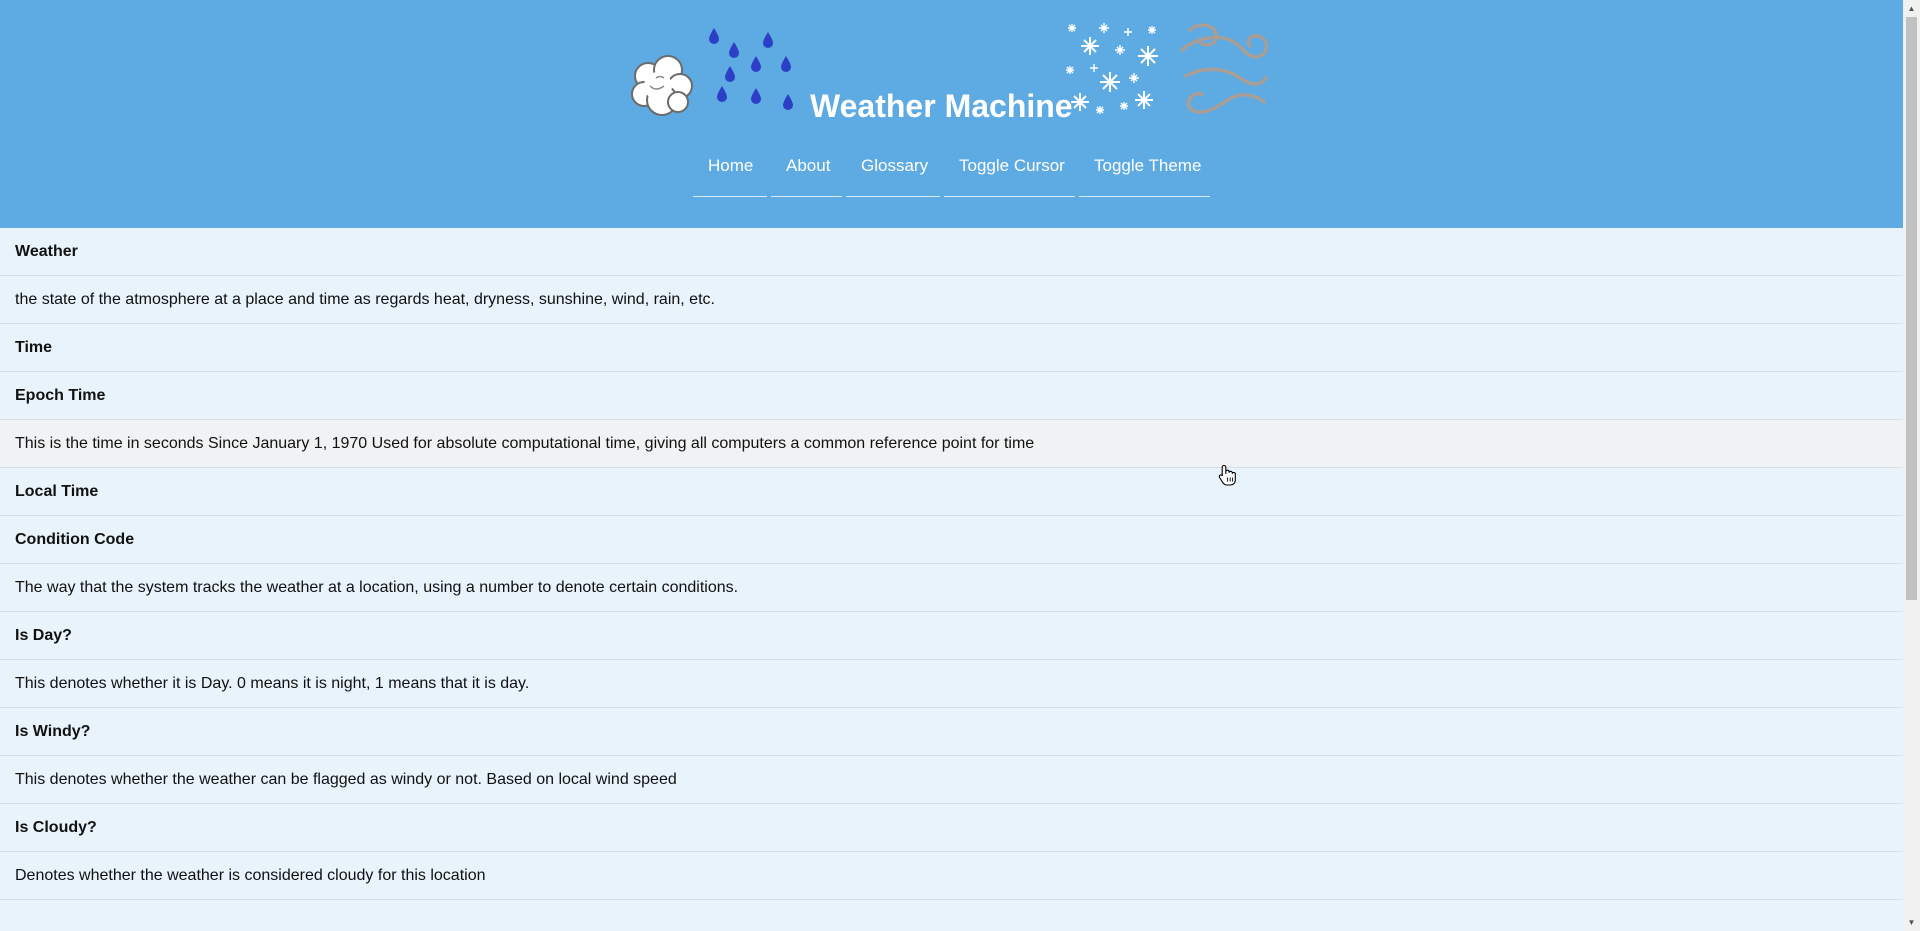  Describe the element at coordinates (951, 492) in the screenshot. I see `glossary-term: Local Time` at that location.